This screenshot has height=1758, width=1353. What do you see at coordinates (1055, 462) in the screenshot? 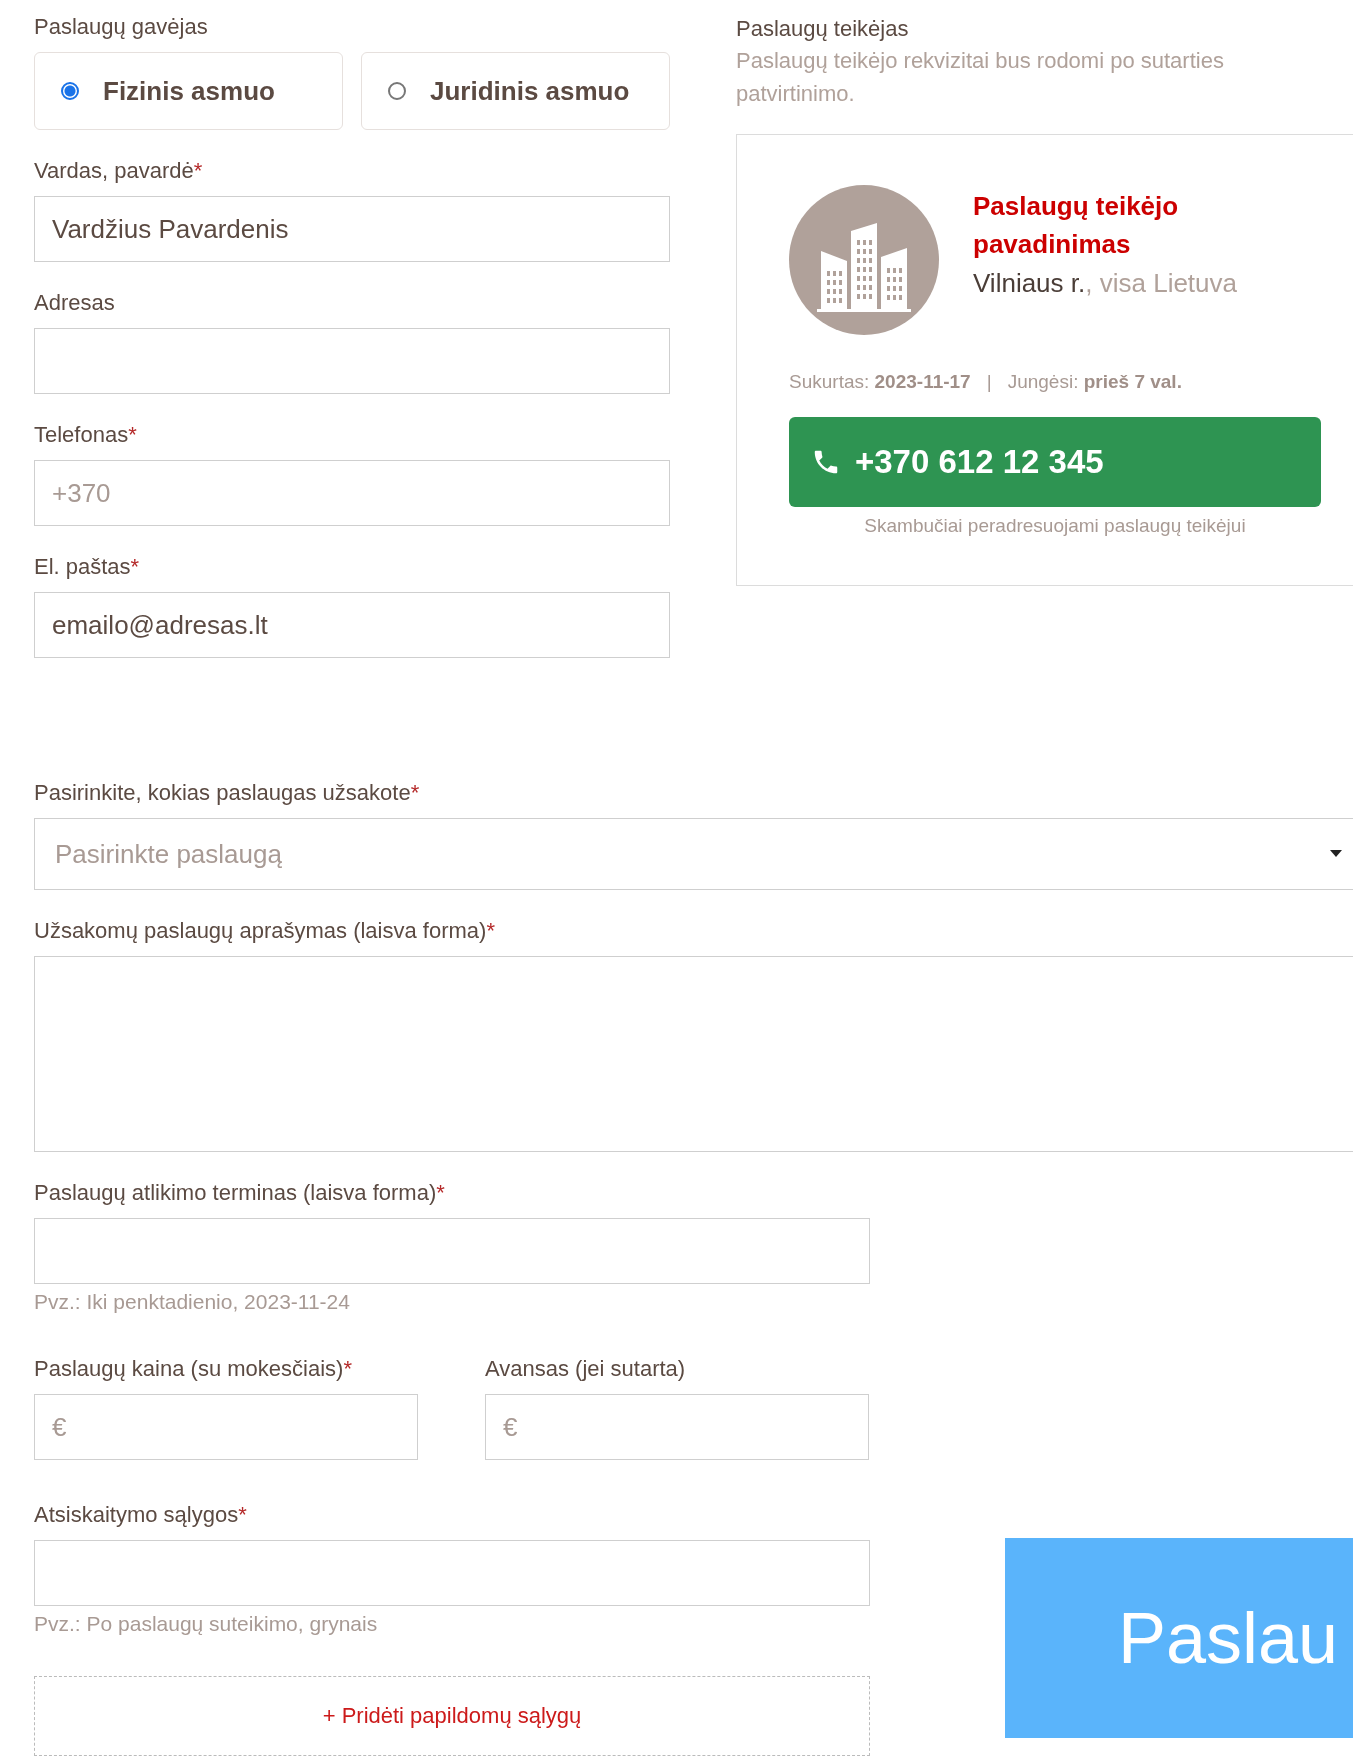
I see `call-button: +370 612 12 345` at bounding box center [1055, 462].